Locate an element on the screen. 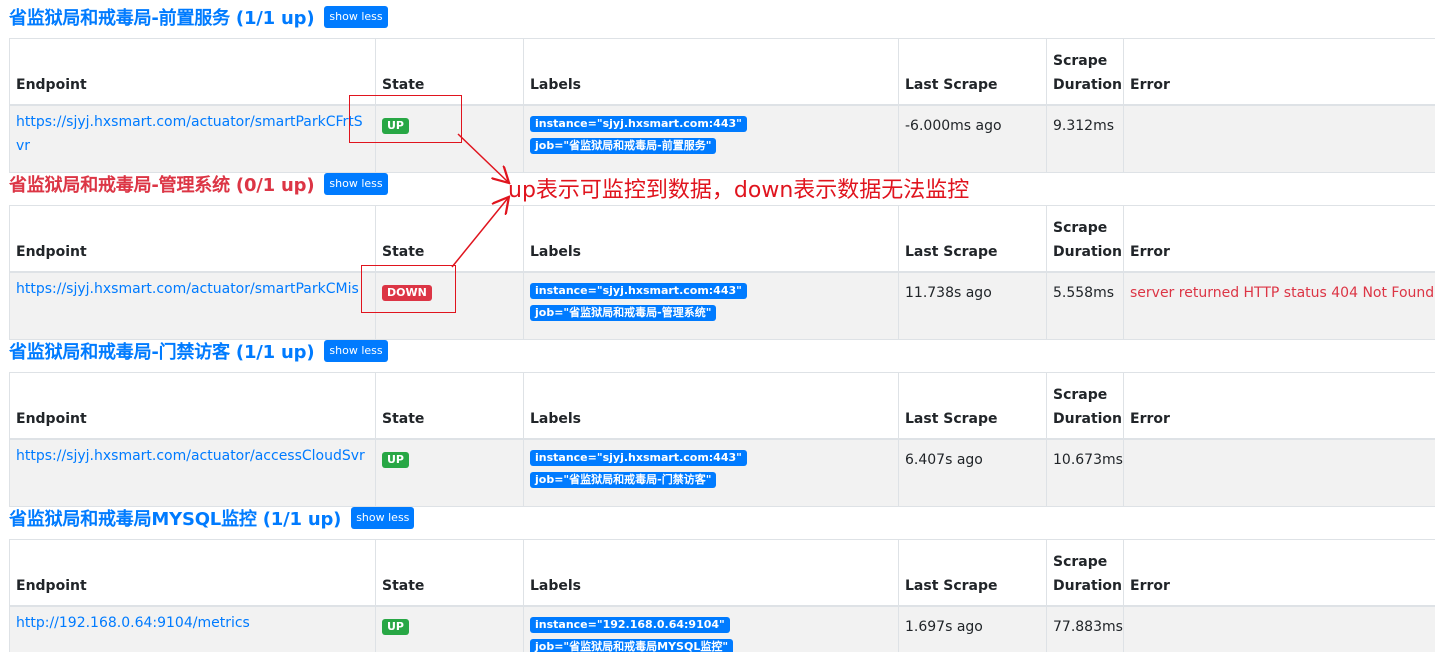 This screenshot has width=1435, height=652. group-header-frontend: 省监狱局和戒毒局-前置服务 (1/1 up) show less is located at coordinates (198, 17).